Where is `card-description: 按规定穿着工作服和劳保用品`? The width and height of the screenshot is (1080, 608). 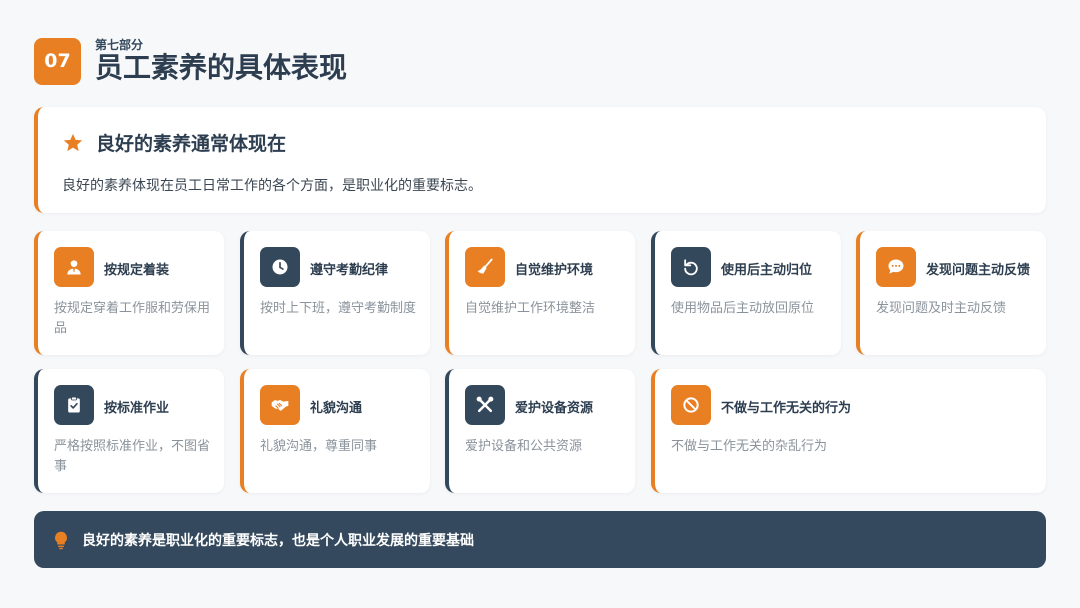
card-description: 按规定穿着工作服和劳保用品 is located at coordinates (132, 318).